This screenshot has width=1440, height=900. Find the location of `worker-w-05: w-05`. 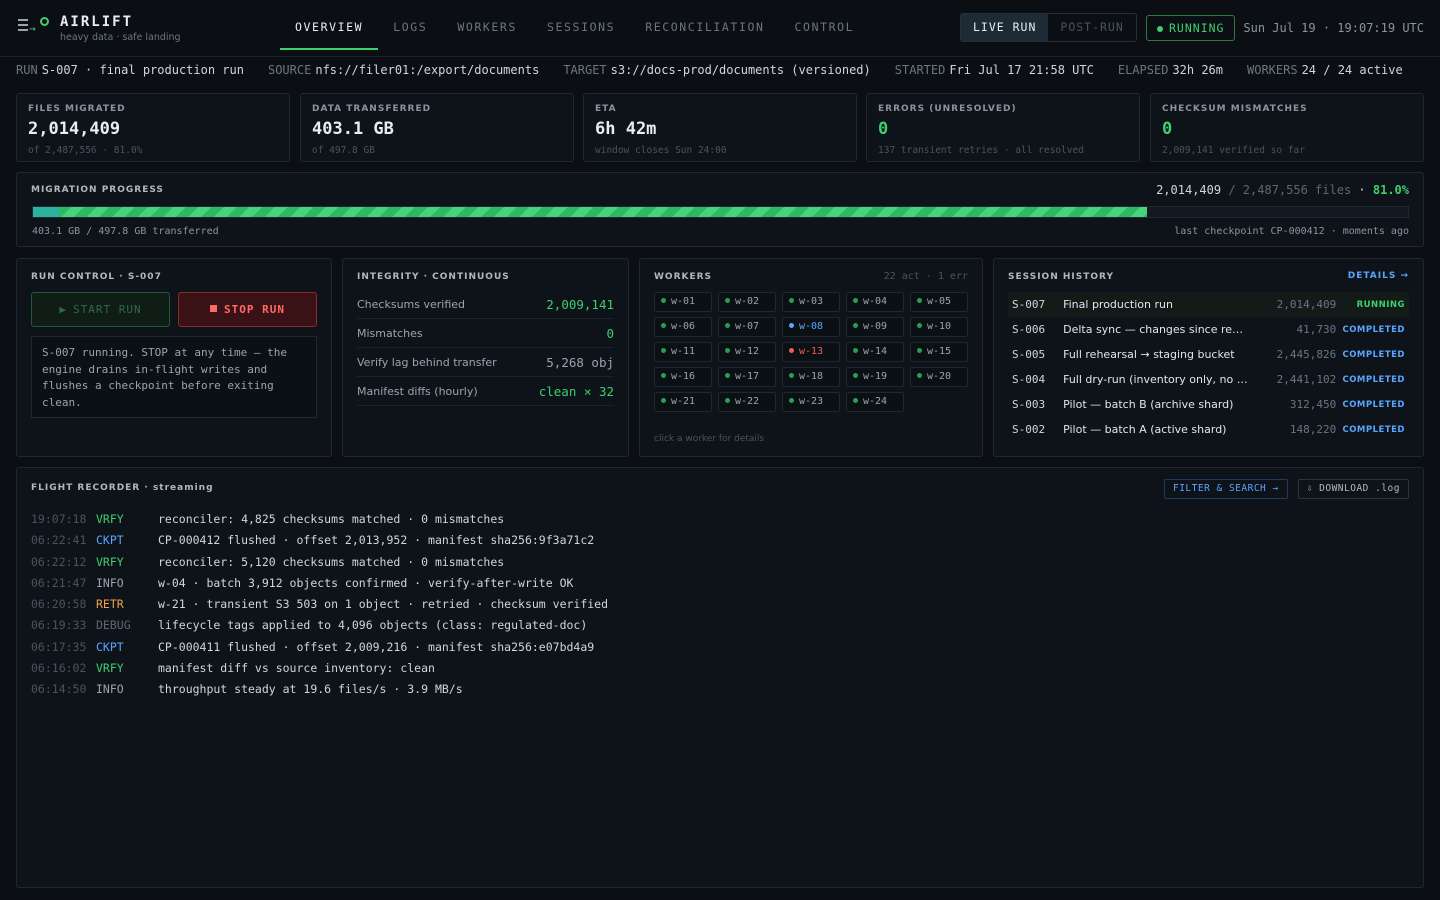

worker-w-05: w-05 is located at coordinates (939, 302).